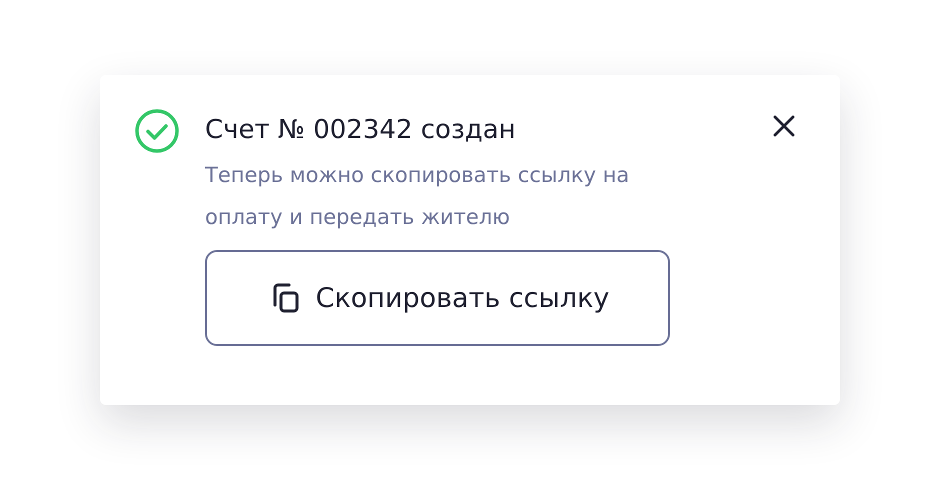 This screenshot has height=480, width=941. I want to click on notification-message: Теперь можно скопировать ссылку на оплату и передать жителю, so click(417, 196).